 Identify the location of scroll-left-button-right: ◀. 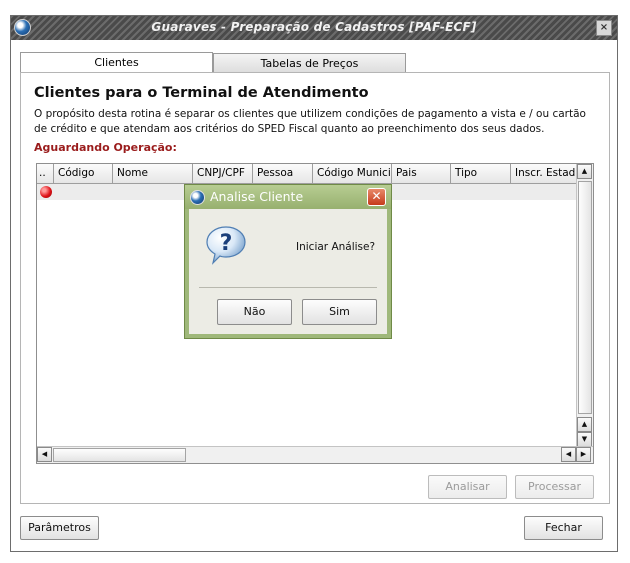
(568, 454).